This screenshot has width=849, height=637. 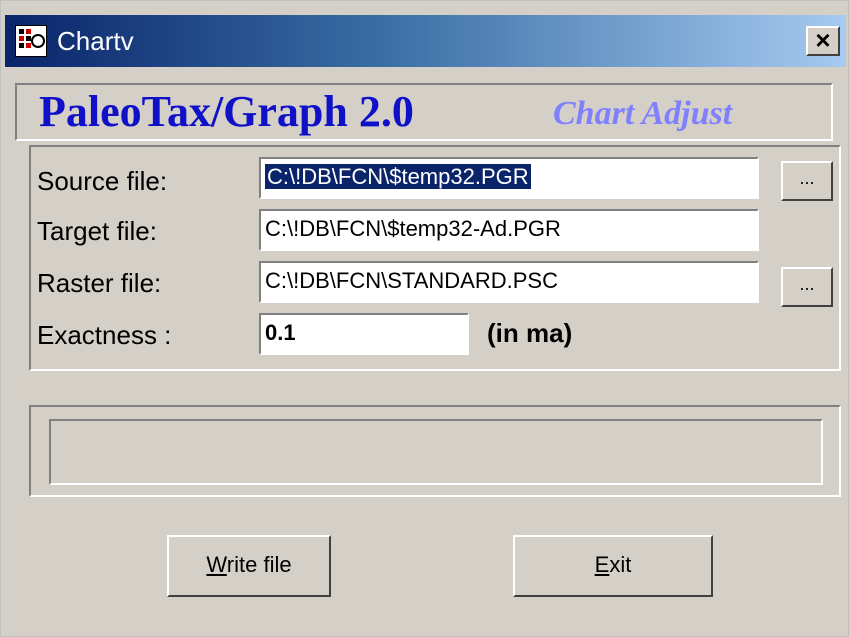 What do you see at coordinates (425, 41) in the screenshot?
I see `title-bar: Chartv ×` at bounding box center [425, 41].